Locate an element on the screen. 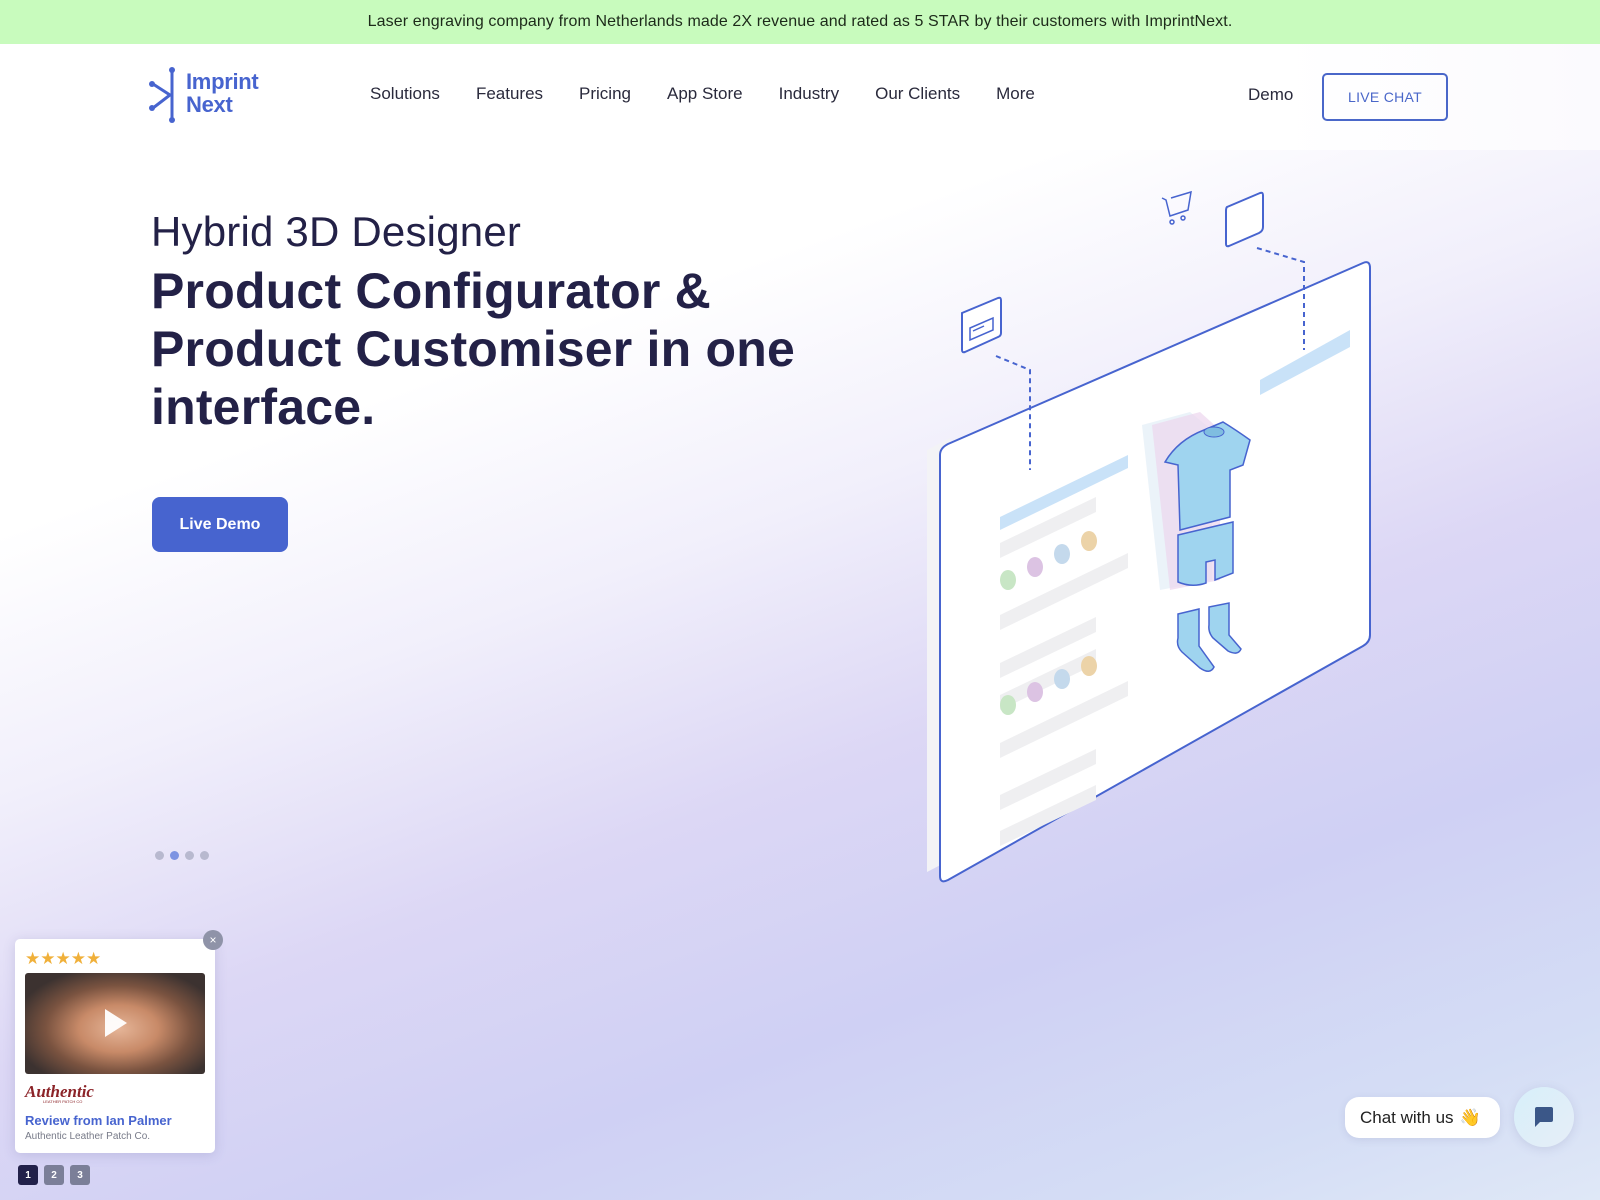  demo-link: Demo is located at coordinates (1270, 95).